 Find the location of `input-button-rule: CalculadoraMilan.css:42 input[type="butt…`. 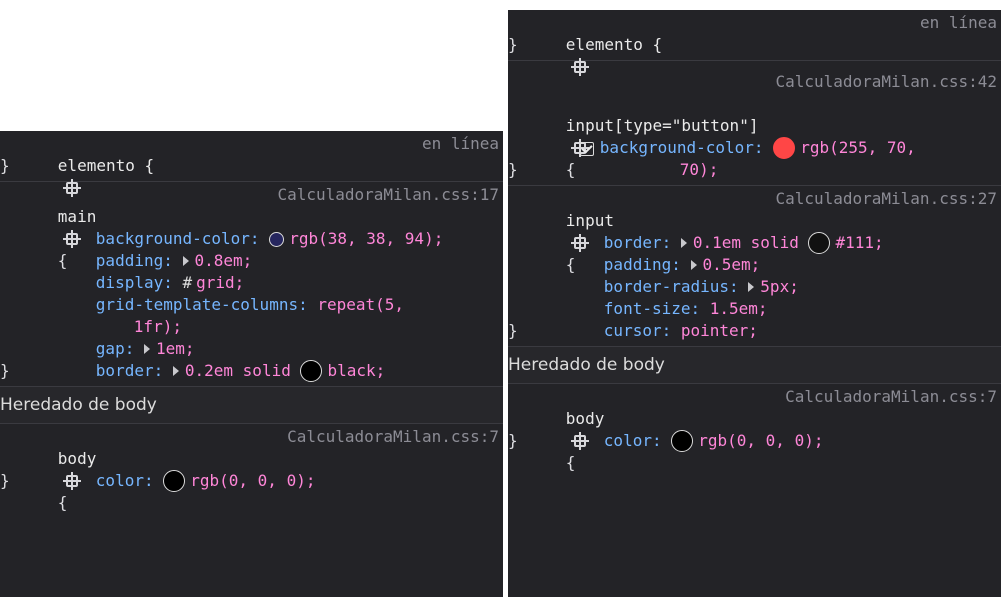

input-button-rule: CalculadoraMilan.css:42 input[type="butt… is located at coordinates (754, 123).